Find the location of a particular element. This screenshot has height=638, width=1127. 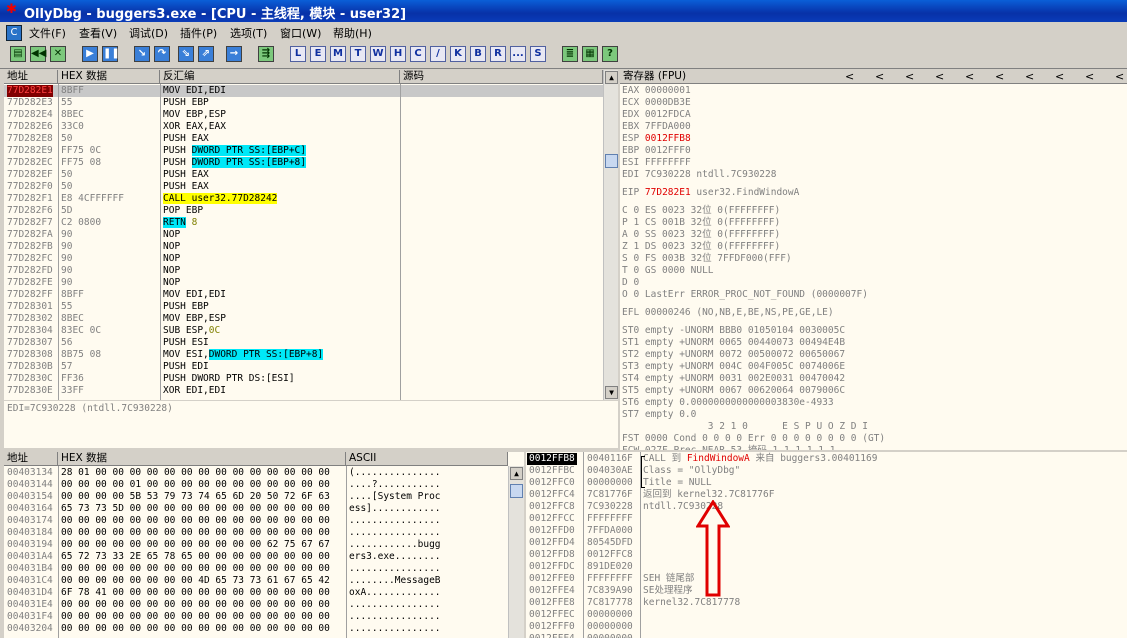

flag-segment-row: T 0 GS 0000 NULL is located at coordinates (668, 271).